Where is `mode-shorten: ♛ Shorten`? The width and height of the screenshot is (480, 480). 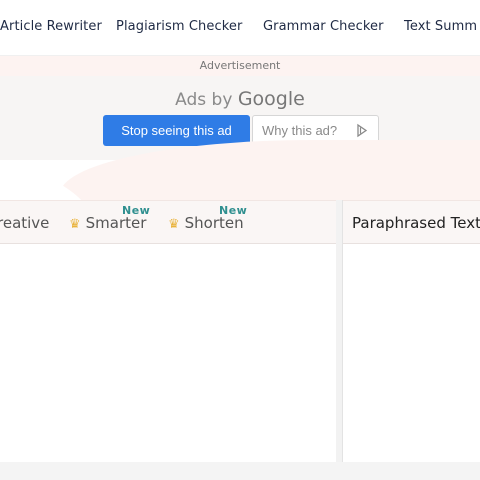
mode-shorten: ♛ Shorten is located at coordinates (206, 223).